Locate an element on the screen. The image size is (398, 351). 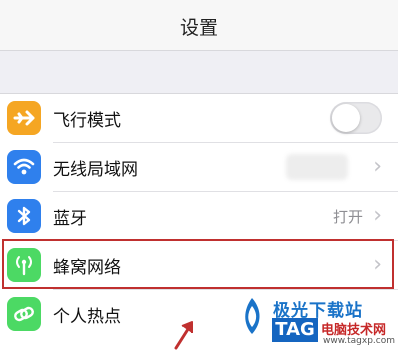
toggle-knob is located at coordinates (346, 118).